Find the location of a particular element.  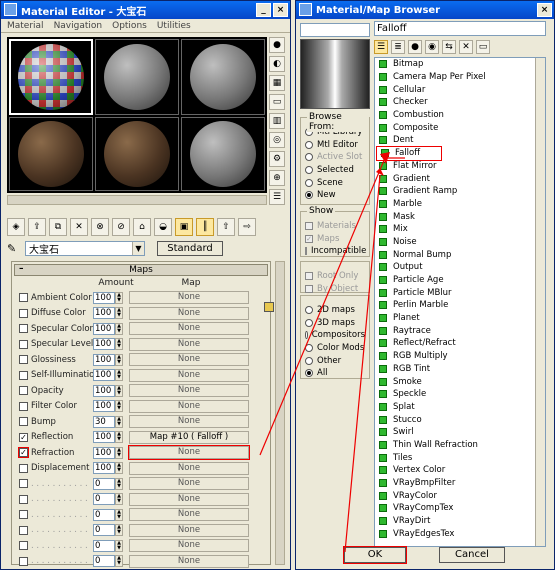

show-end-result-icon: ║ is located at coordinates (205, 227).